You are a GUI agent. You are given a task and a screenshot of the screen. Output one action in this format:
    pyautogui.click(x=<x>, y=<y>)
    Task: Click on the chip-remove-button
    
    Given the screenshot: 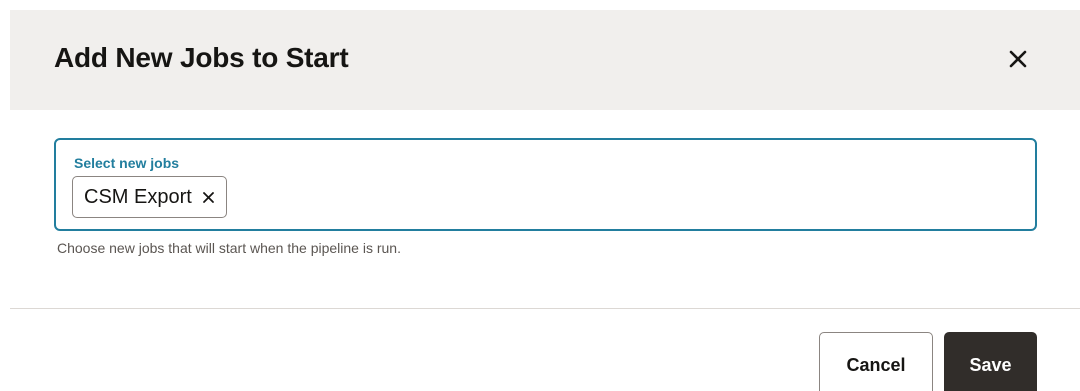 What is the action you would take?
    pyautogui.click(x=209, y=197)
    